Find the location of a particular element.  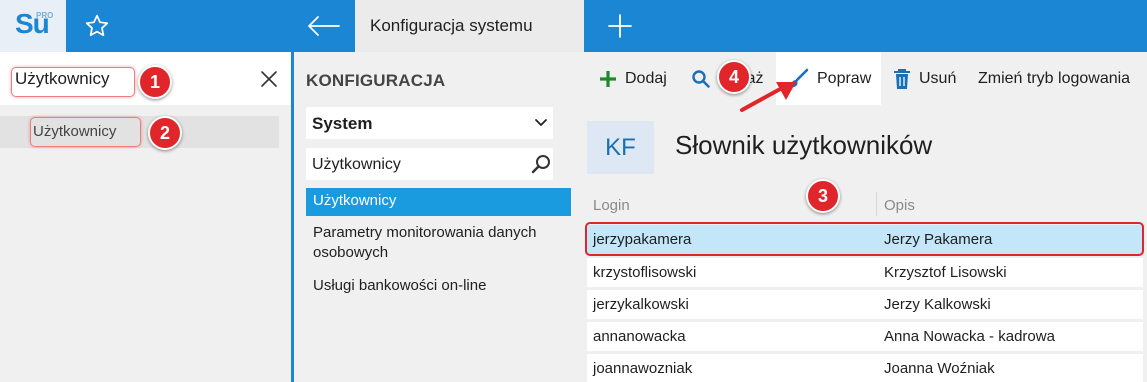

tab-title: Konfiguracja systemu is located at coordinates (451, 25).